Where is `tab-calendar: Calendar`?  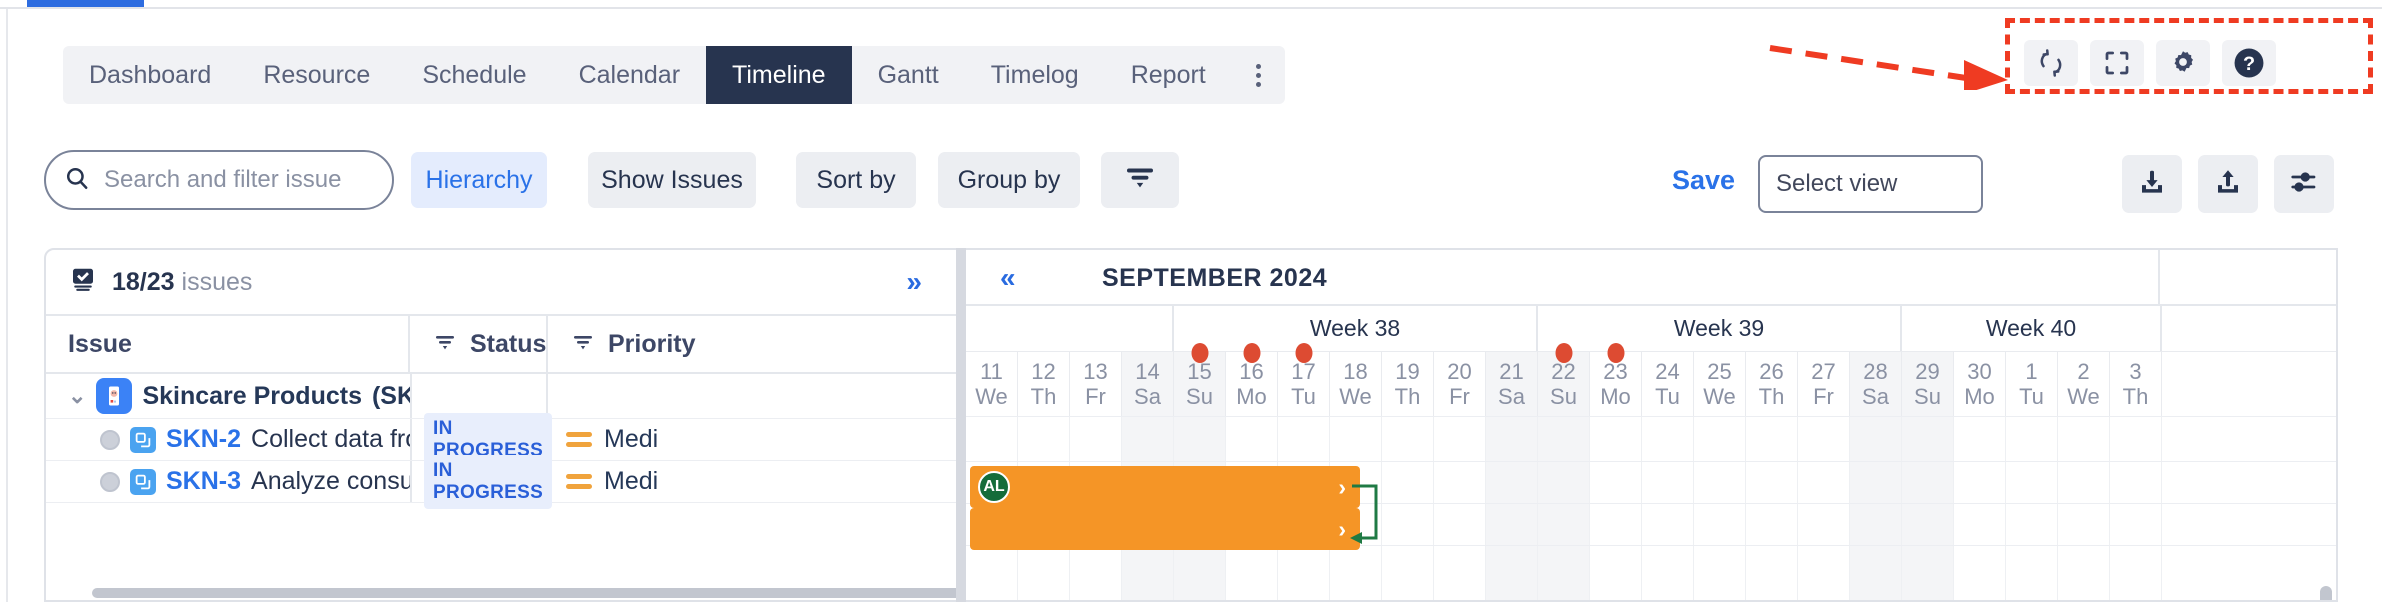 tab-calendar: Calendar is located at coordinates (629, 75).